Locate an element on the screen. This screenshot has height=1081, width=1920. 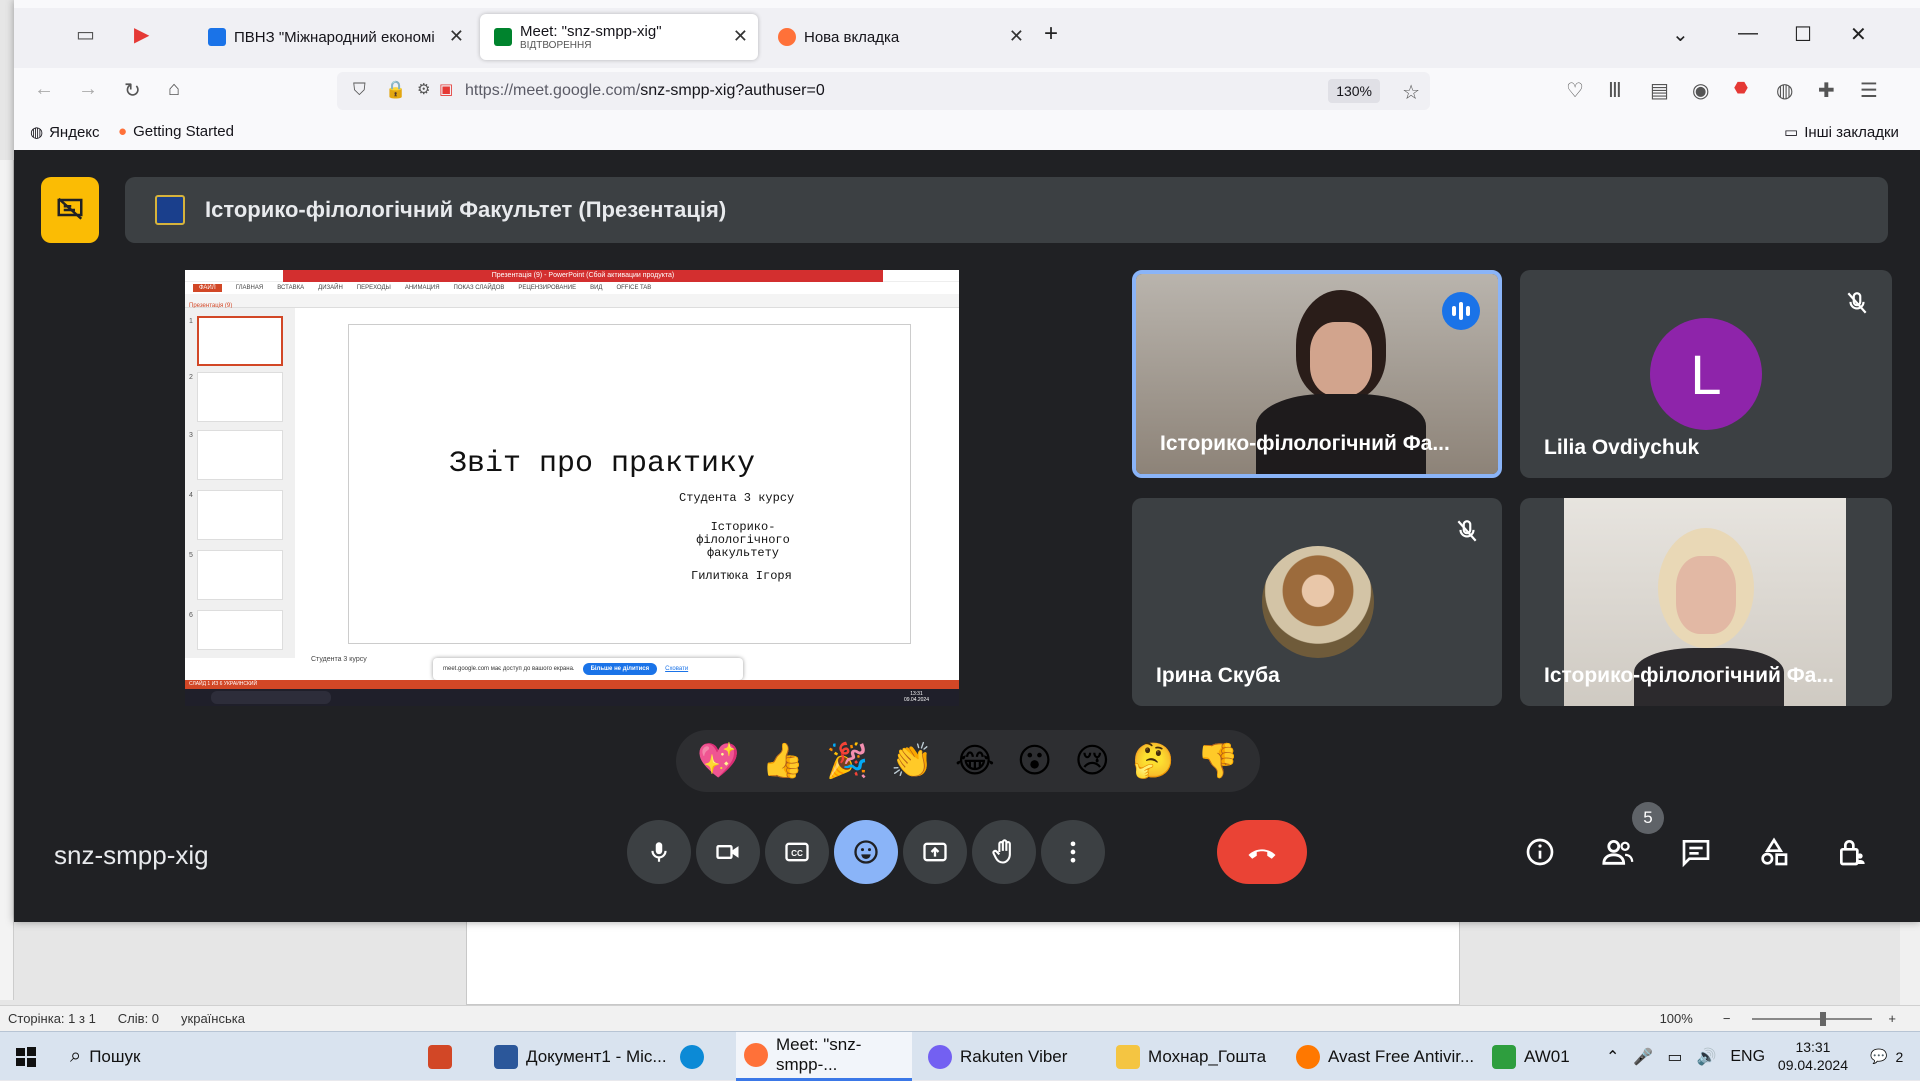
maximize-icon: ☐ is located at coordinates (1803, 34).